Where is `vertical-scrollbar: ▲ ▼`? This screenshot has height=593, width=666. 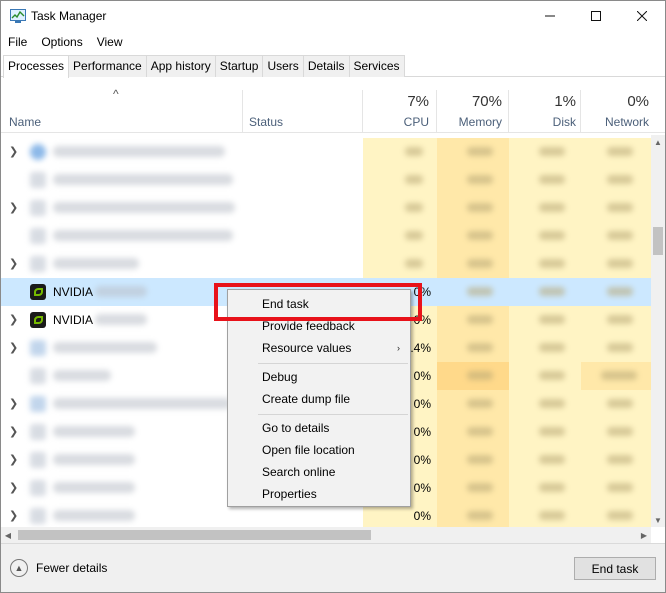 vertical-scrollbar: ▲ ▼ is located at coordinates (658, 331).